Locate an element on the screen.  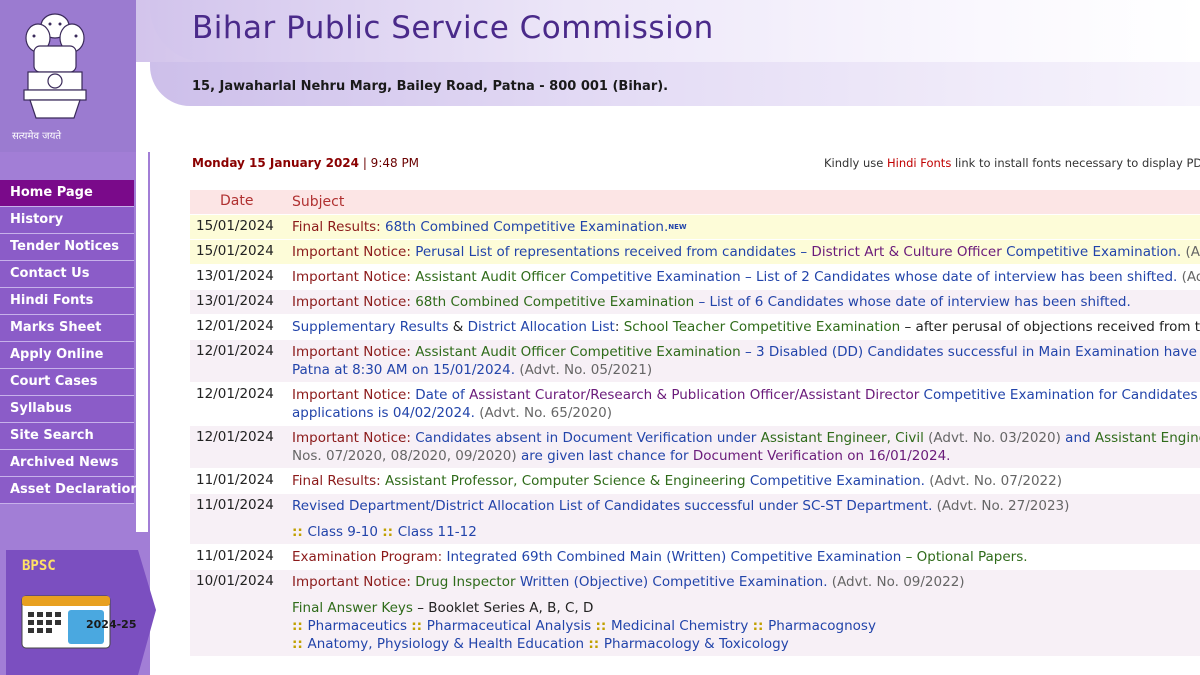
notice-link: District Art & Culture Officer is located at coordinates (908, 252).